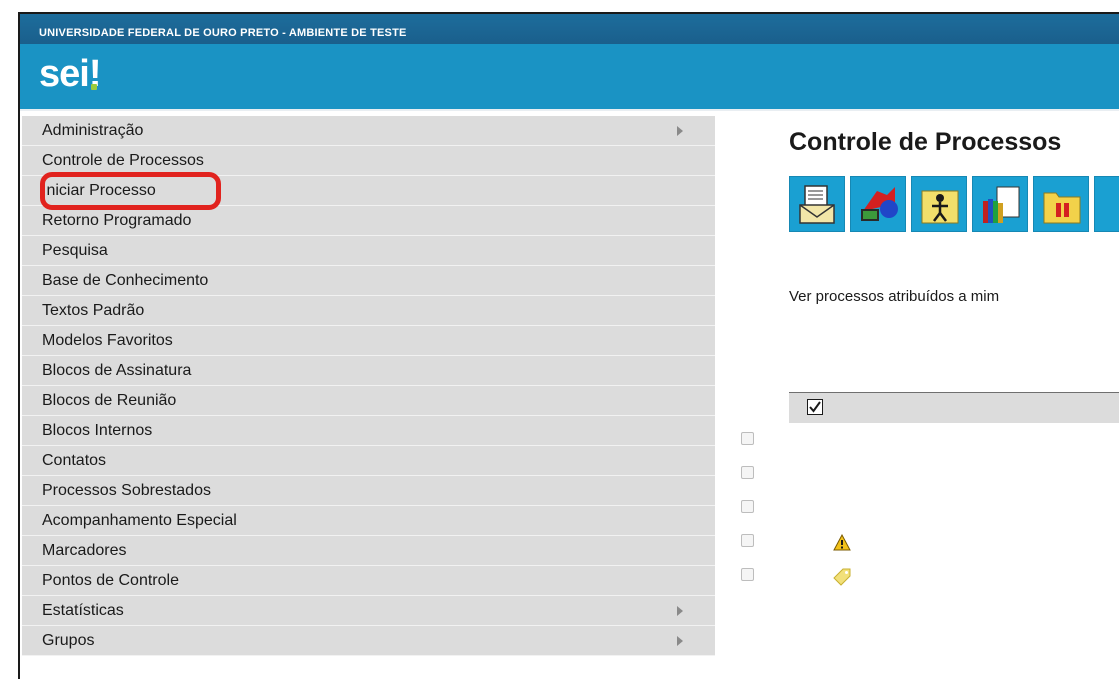 The image size is (1119, 679). Describe the element at coordinates (368, 491) in the screenshot. I see `sidebar-item-processos-sobrestados: Processos Sobrestados` at that location.